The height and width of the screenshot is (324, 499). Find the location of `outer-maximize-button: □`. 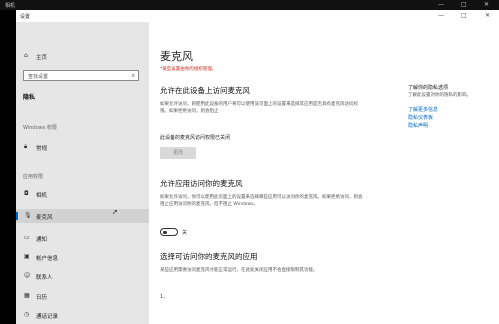

outer-maximize-button: □ is located at coordinates (464, 4).